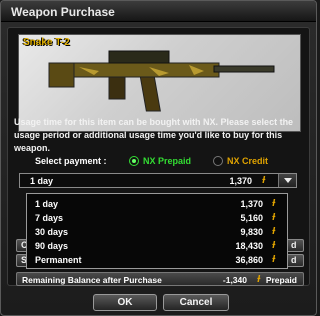  What do you see at coordinates (249, 260) in the screenshot?
I see `option-price: 36,860` at bounding box center [249, 260].